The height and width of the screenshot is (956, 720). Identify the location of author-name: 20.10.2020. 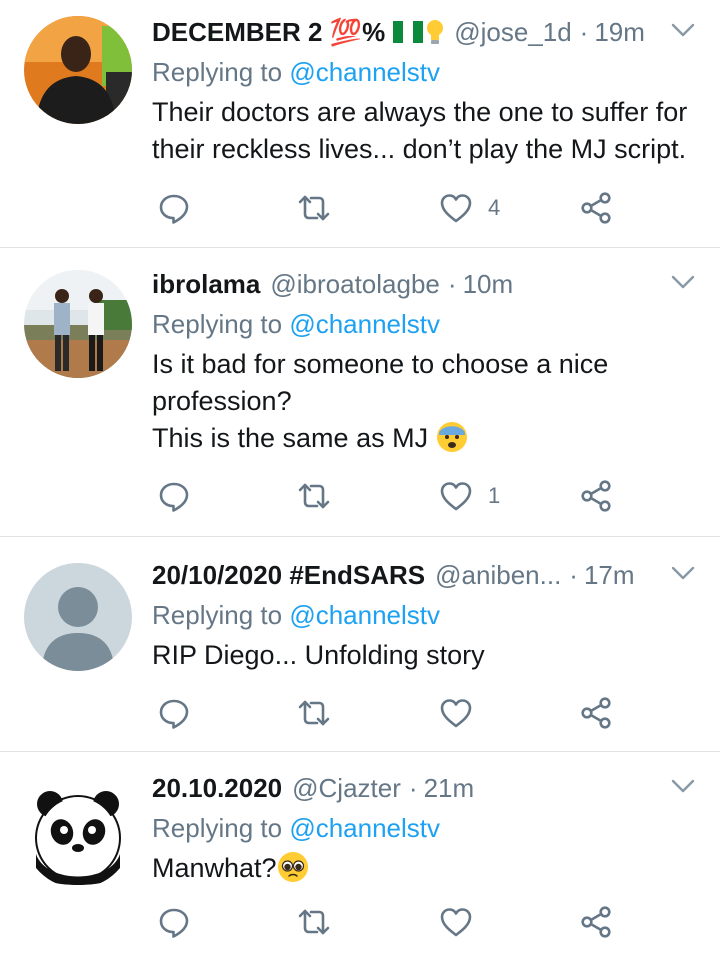
(217, 788).